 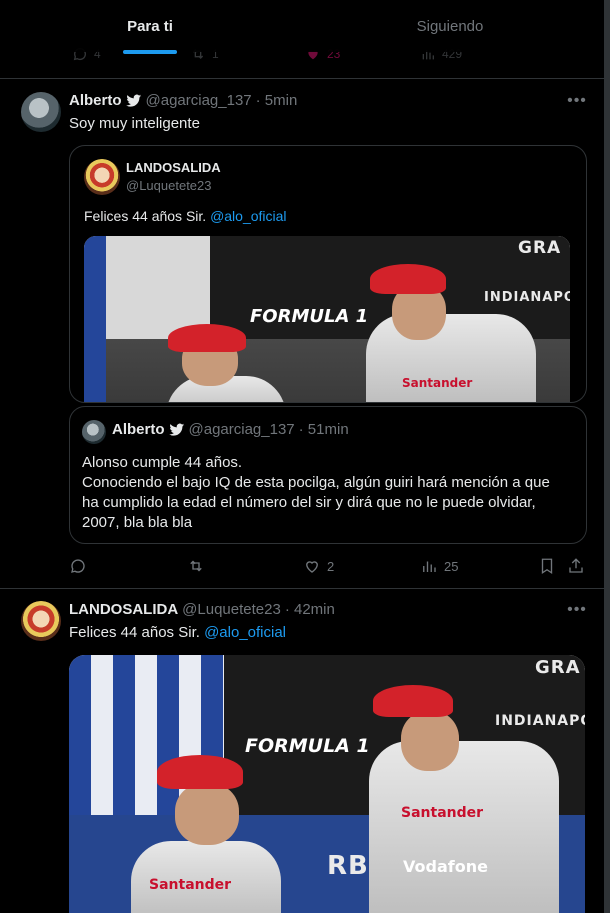 I want to click on share-icon, so click(x=576, y=565).